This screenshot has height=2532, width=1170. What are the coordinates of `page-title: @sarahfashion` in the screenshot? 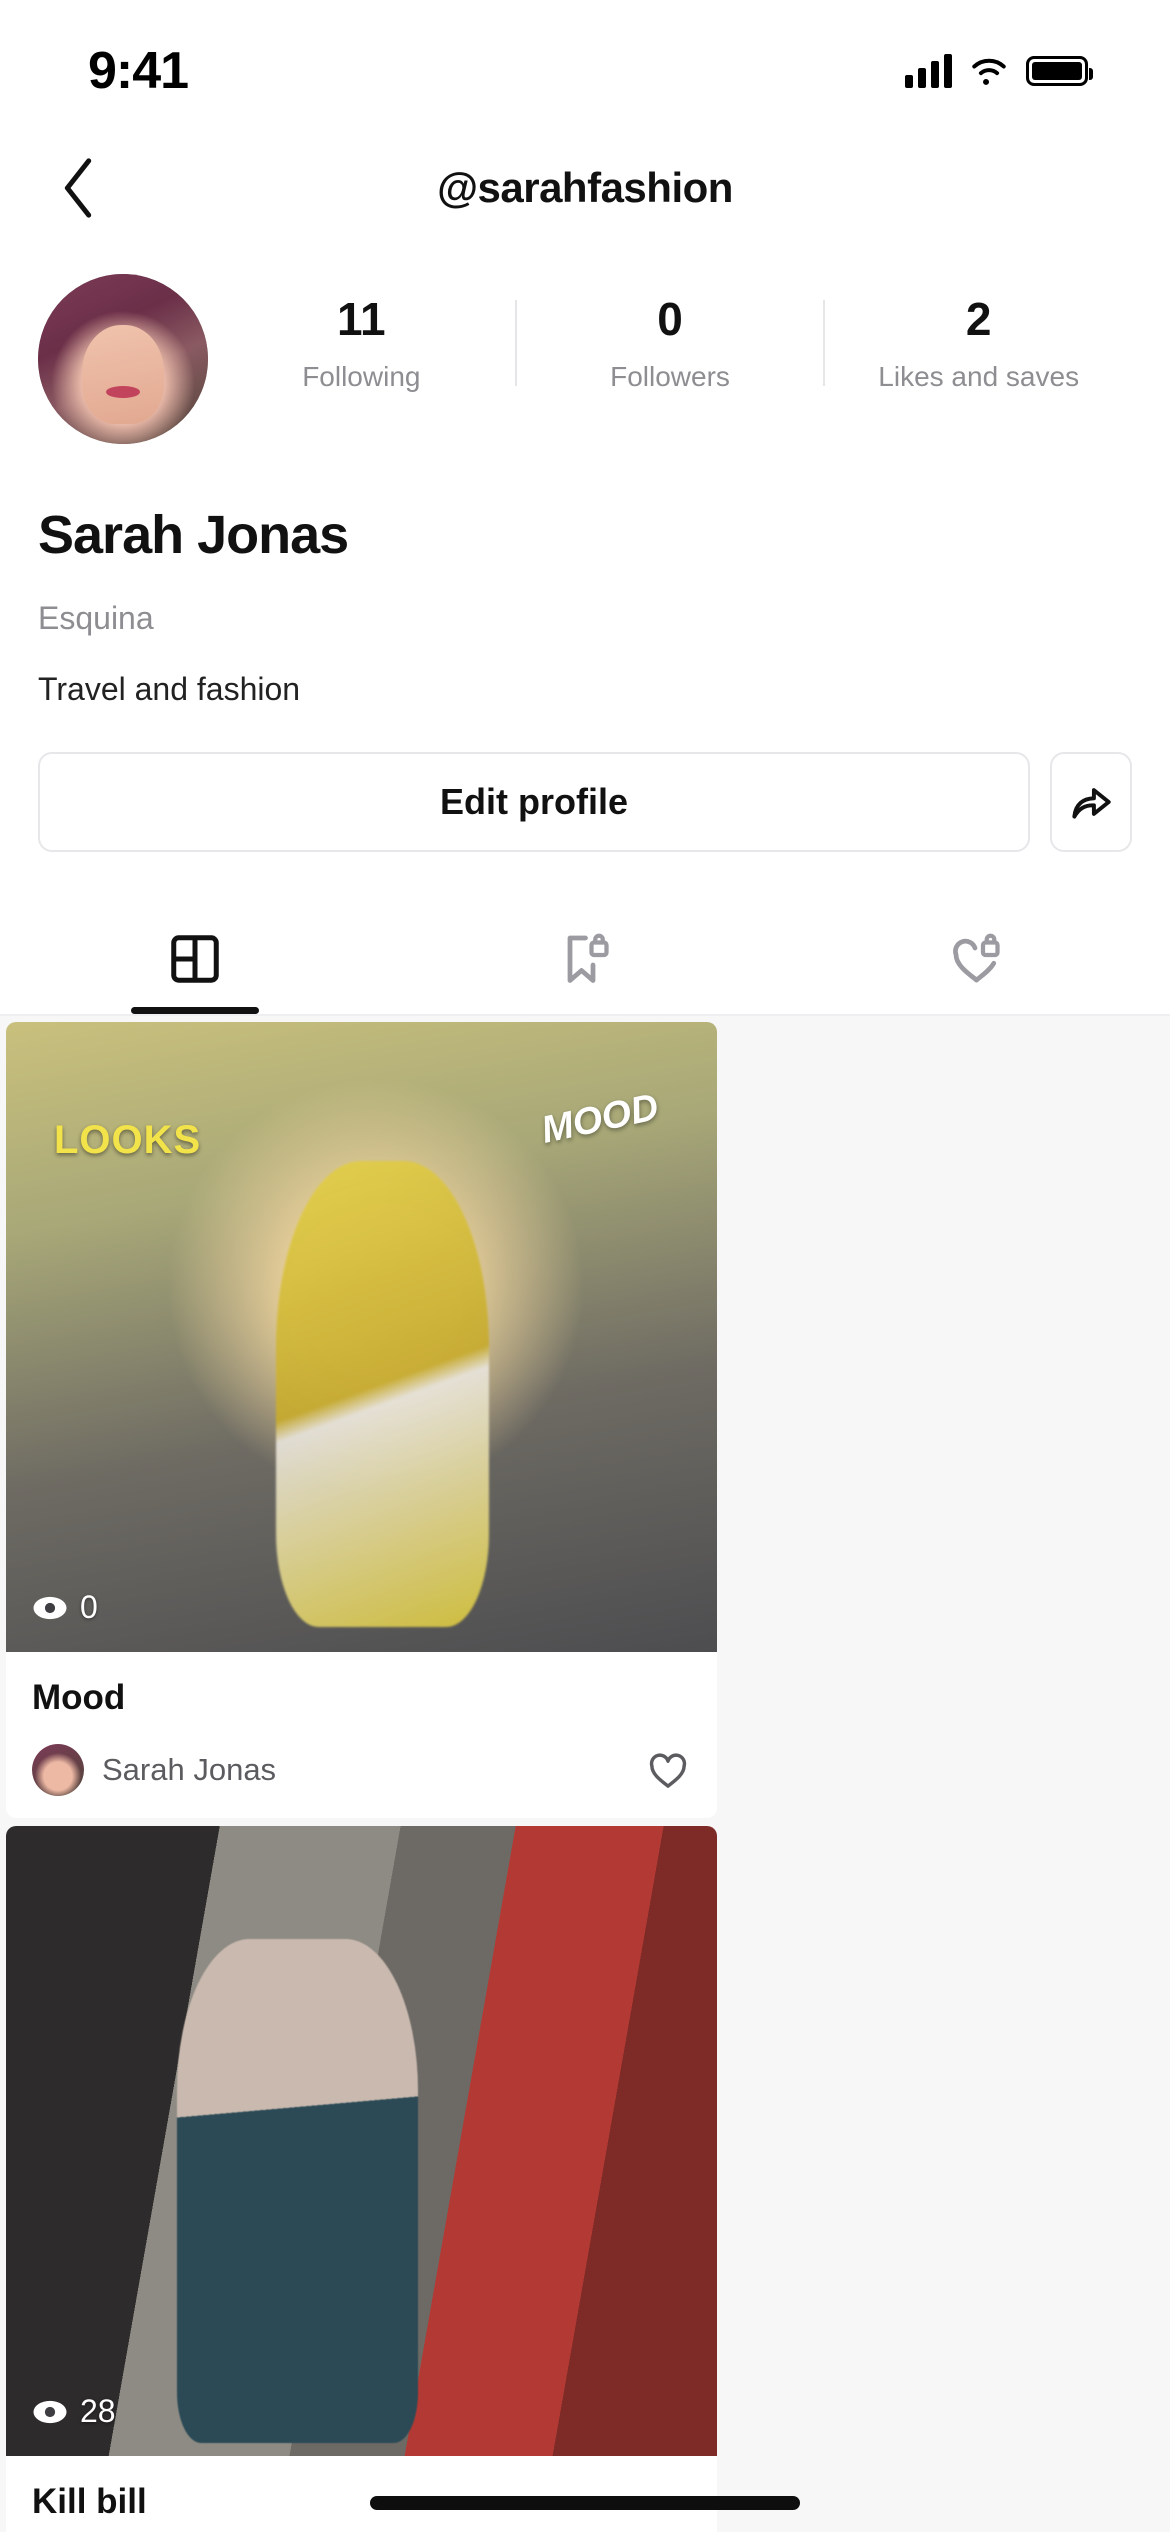 It's located at (585, 187).